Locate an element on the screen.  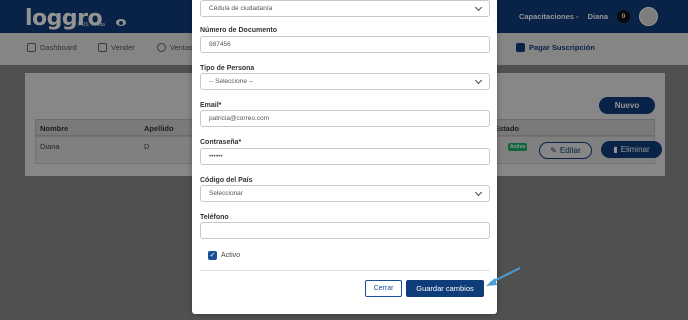
annotation-arrow-icon is located at coordinates (503, 276).